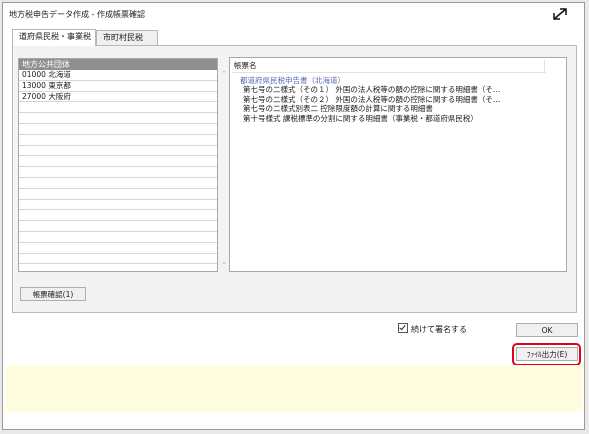  What do you see at coordinates (560, 14) in the screenshot?
I see `expand-icon` at bounding box center [560, 14].